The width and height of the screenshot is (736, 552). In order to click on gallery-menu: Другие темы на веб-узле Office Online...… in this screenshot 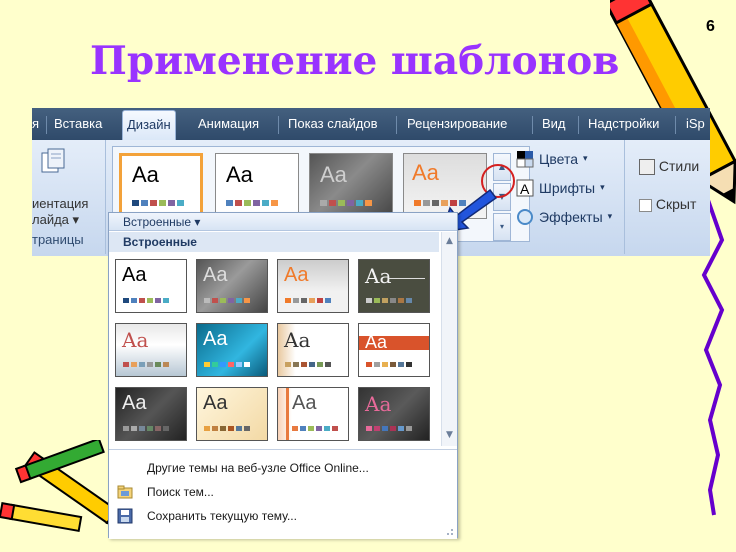, I will do `click(283, 494)`.